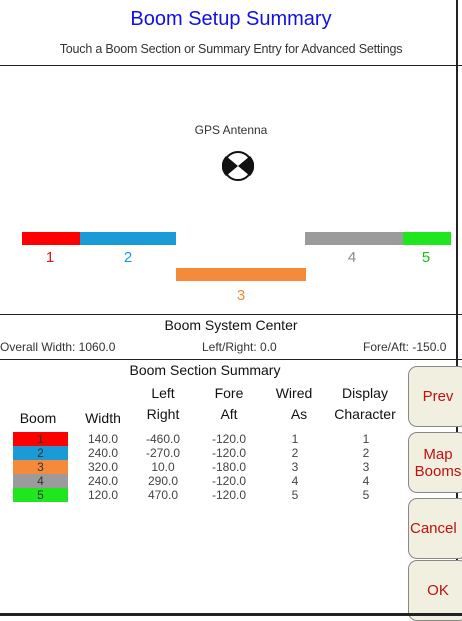 This screenshot has width=462, height=621. Describe the element at coordinates (299, 414) in the screenshot. I see `col-header-wired-as-line2: As` at that location.